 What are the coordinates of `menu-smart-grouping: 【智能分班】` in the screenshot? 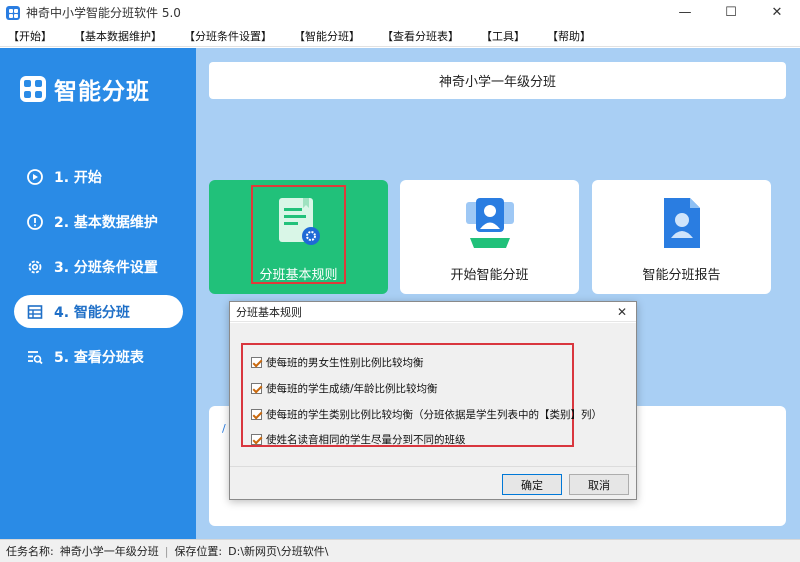 It's located at (327, 36).